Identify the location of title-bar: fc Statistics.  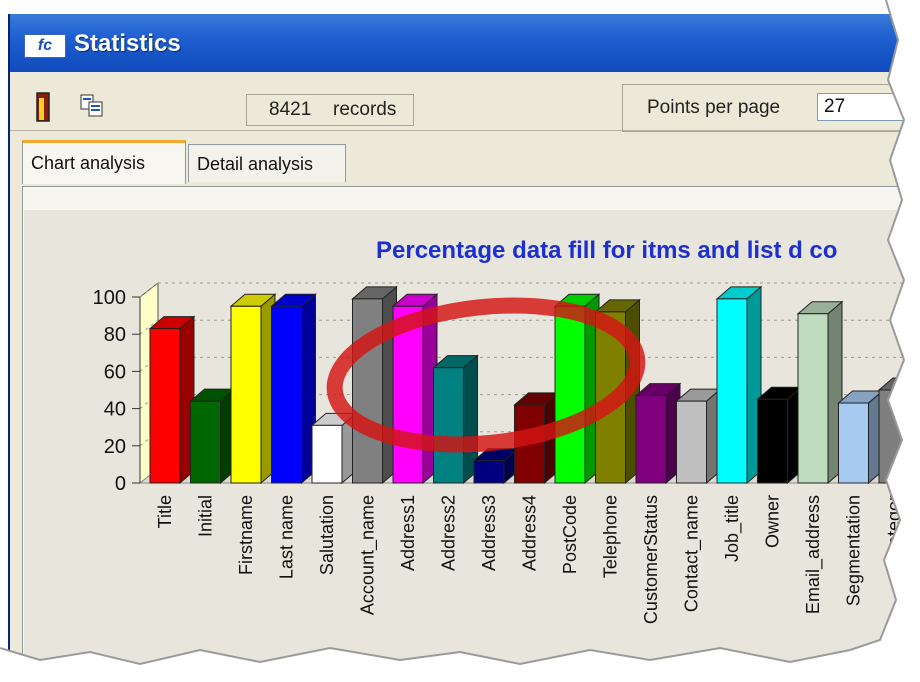
(465, 43).